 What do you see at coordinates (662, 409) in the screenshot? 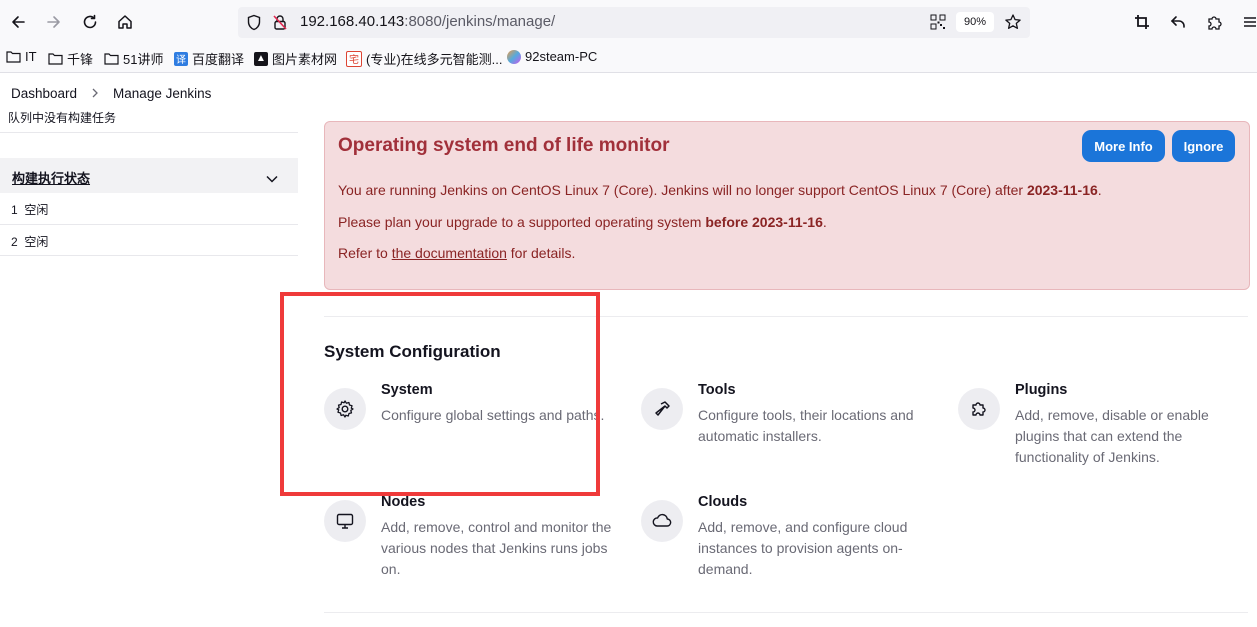
I see `hammer-icon` at bounding box center [662, 409].